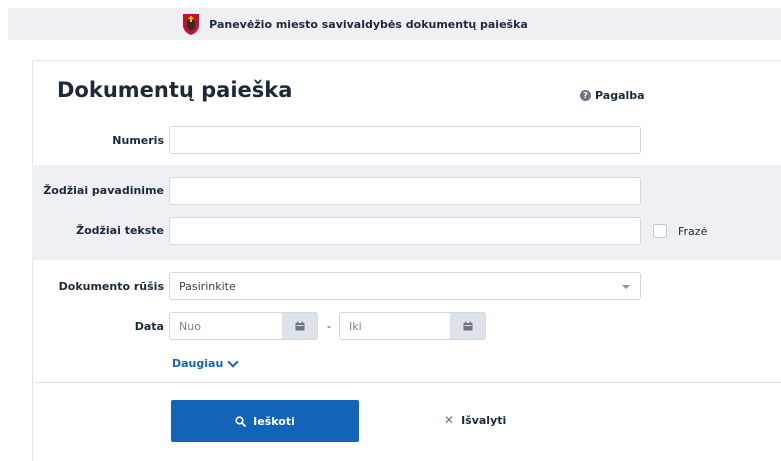 This screenshot has height=461, width=781. What do you see at coordinates (405, 191) in the screenshot?
I see `title-words-input` at bounding box center [405, 191].